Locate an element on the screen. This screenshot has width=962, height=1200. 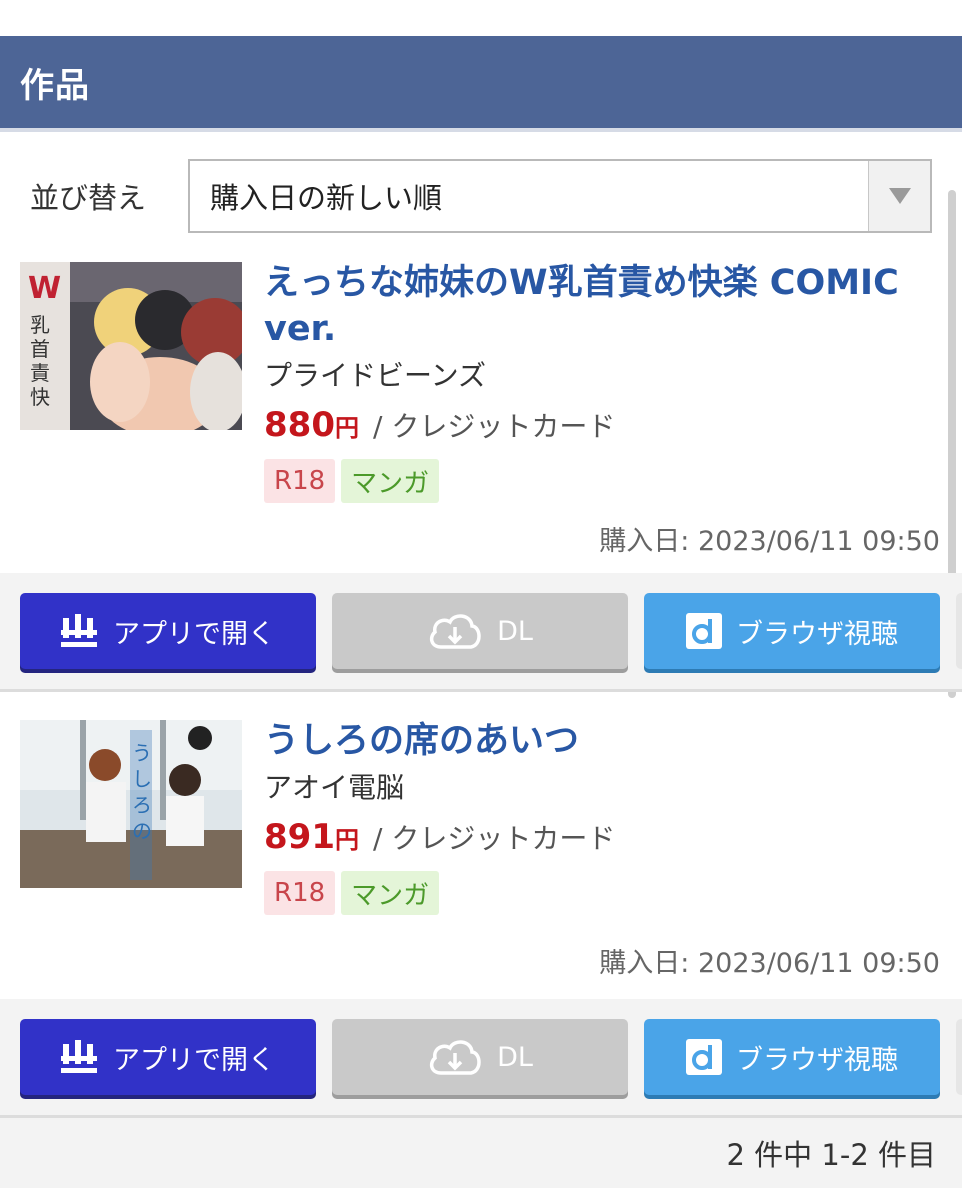
product-thumbnail: W 乳 首 責 快 is located at coordinates (131, 346).